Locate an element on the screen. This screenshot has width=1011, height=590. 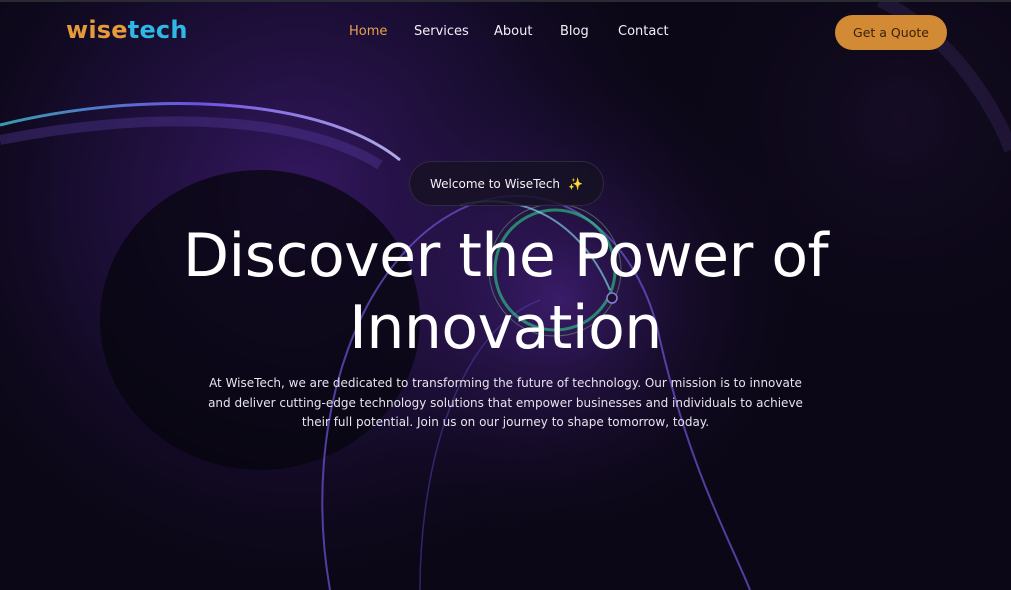
get-a-quote-button: Get a Quote is located at coordinates (891, 32).